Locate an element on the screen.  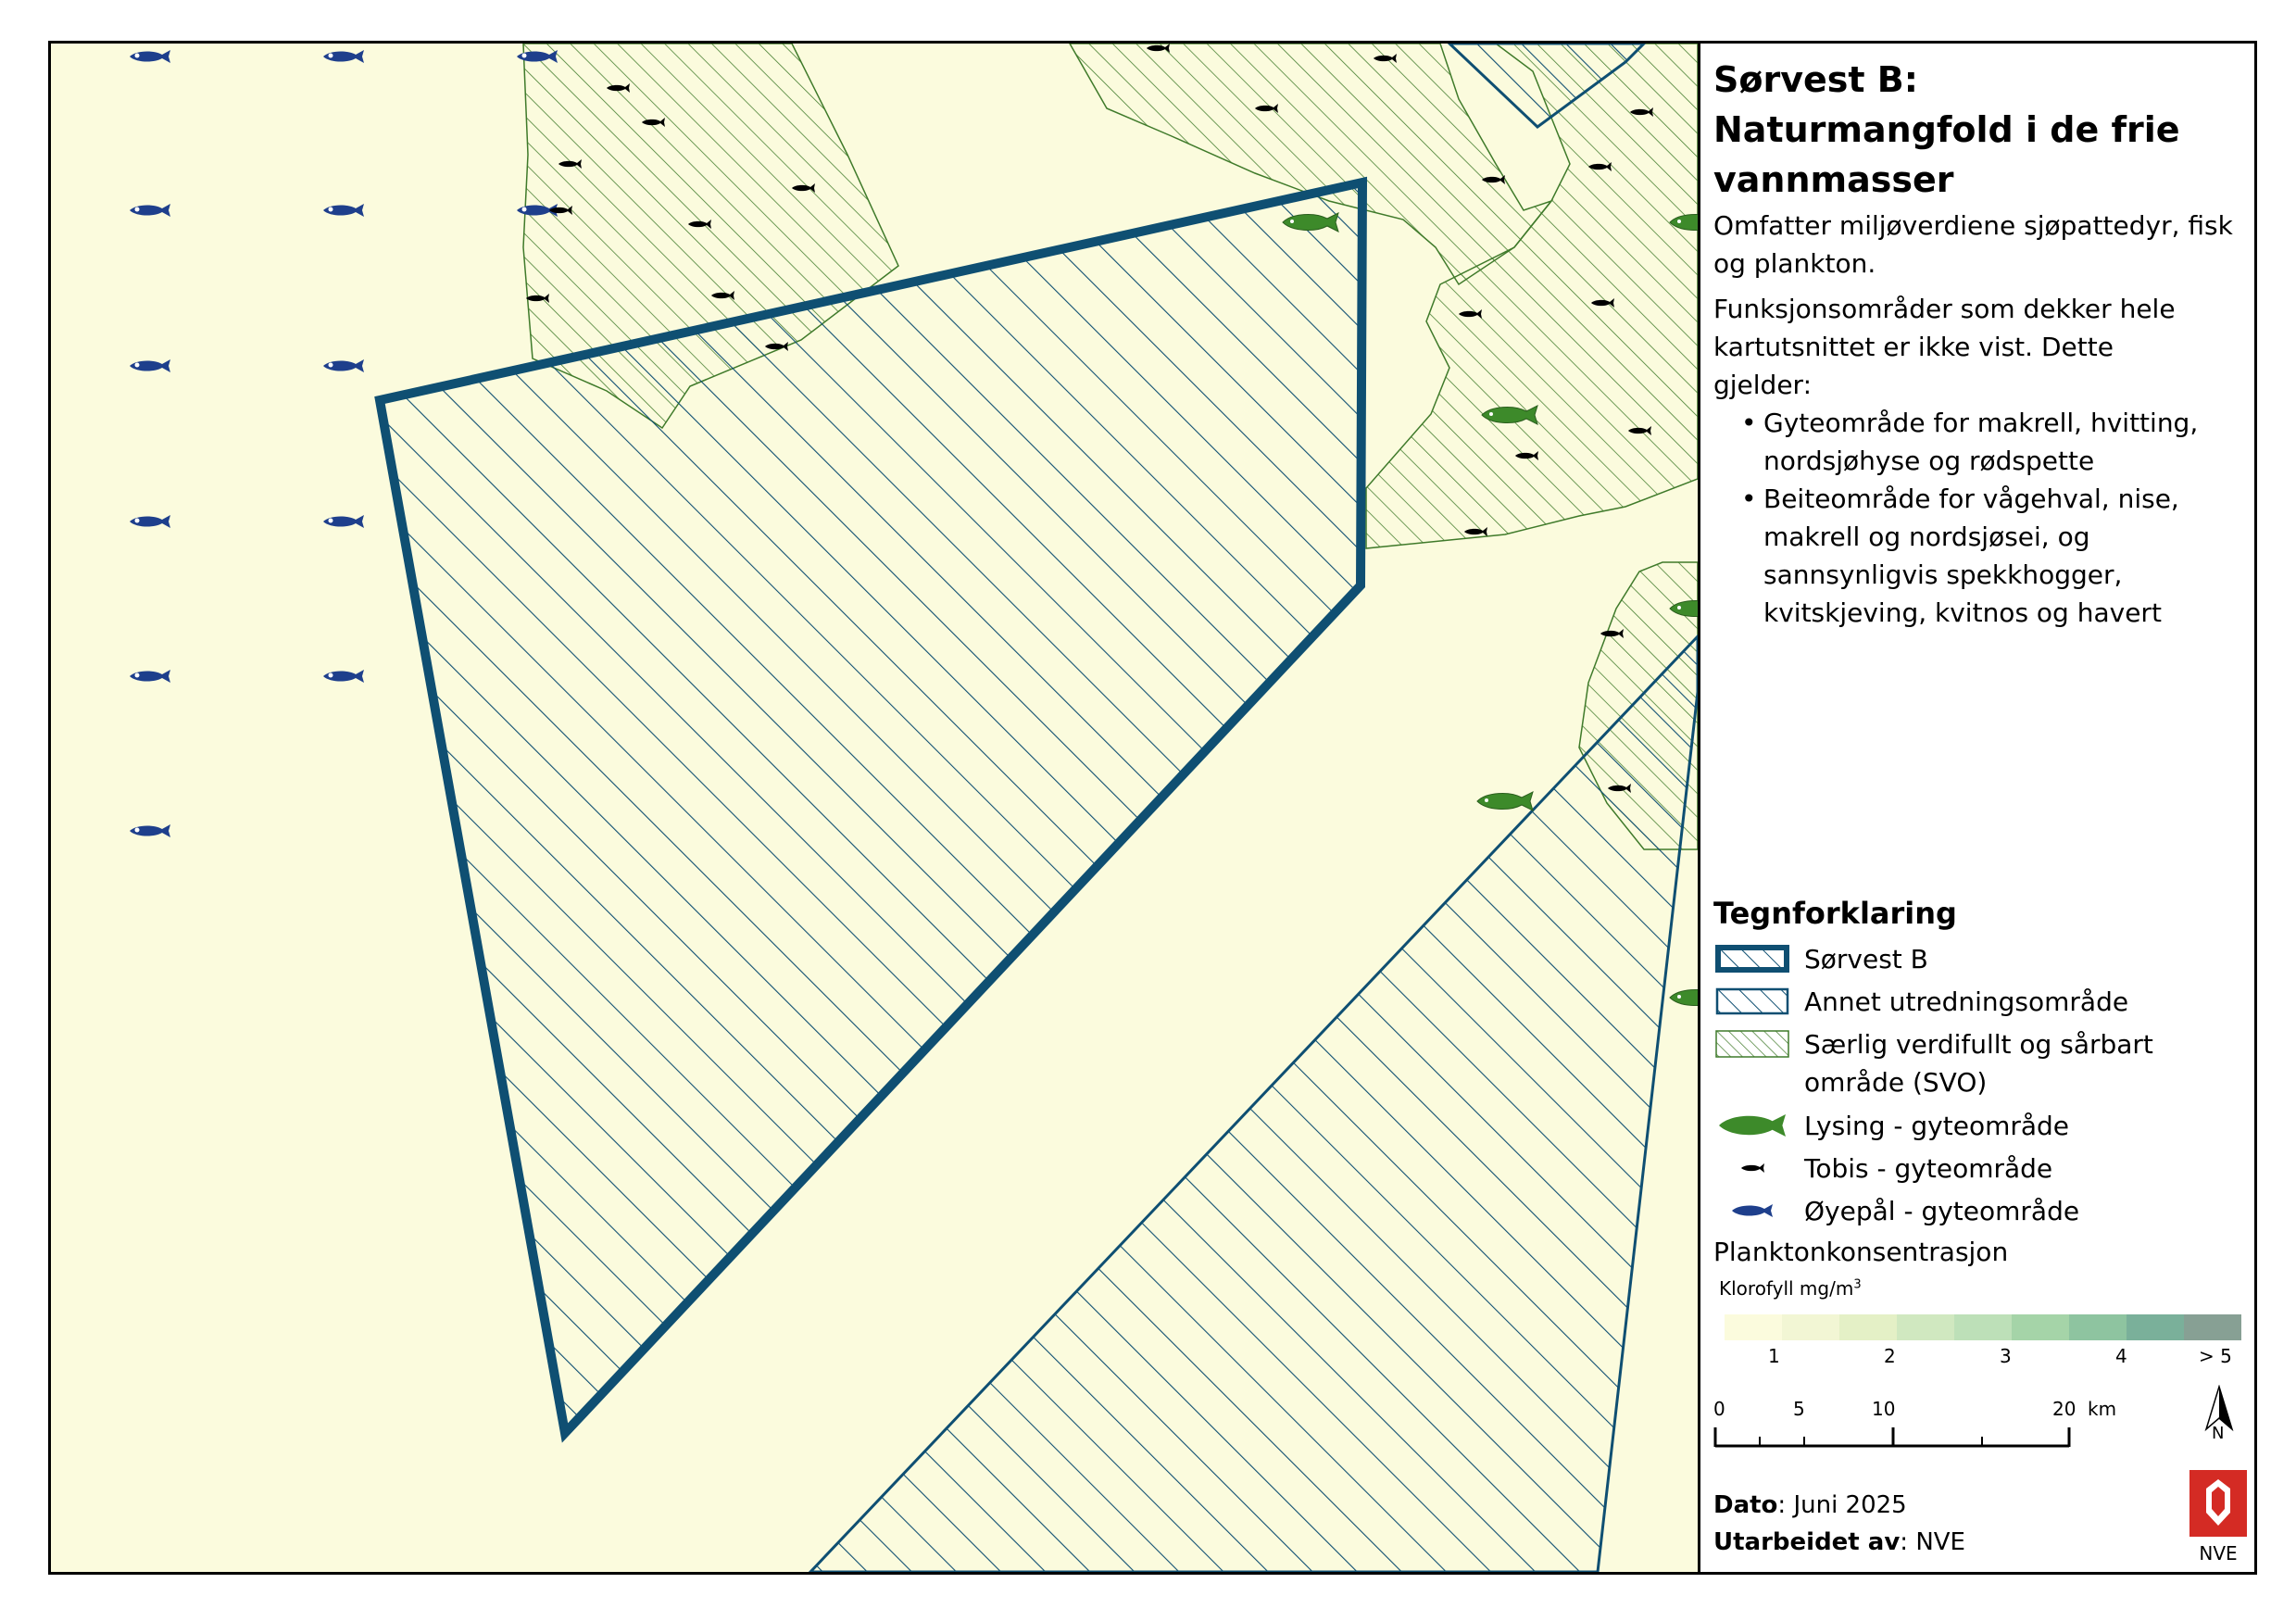
thin-blue-hatched-box-icon is located at coordinates (1752, 1001).